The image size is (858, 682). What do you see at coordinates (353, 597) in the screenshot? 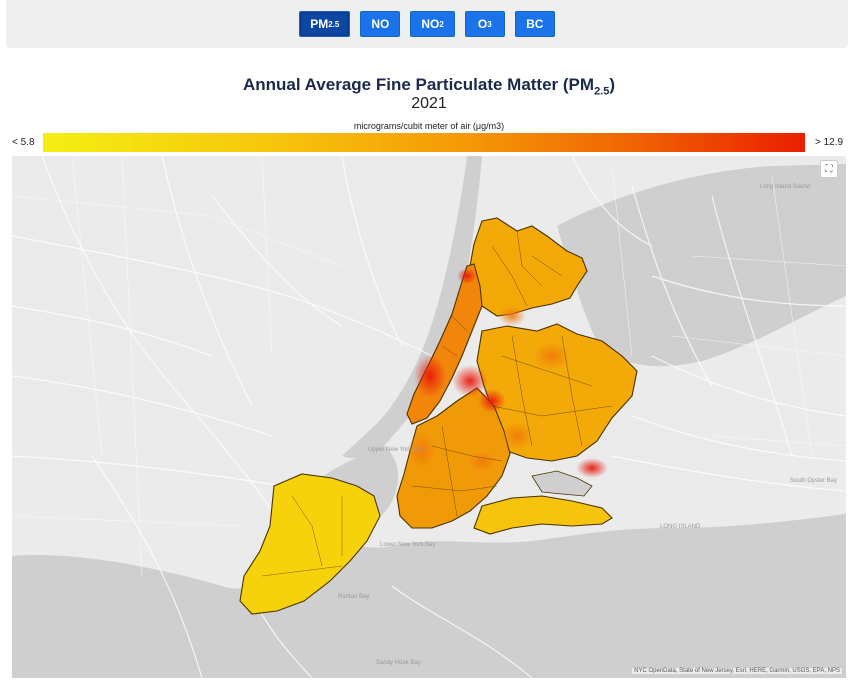
I see `label-raritan-bay: Raritan Bay` at bounding box center [353, 597].